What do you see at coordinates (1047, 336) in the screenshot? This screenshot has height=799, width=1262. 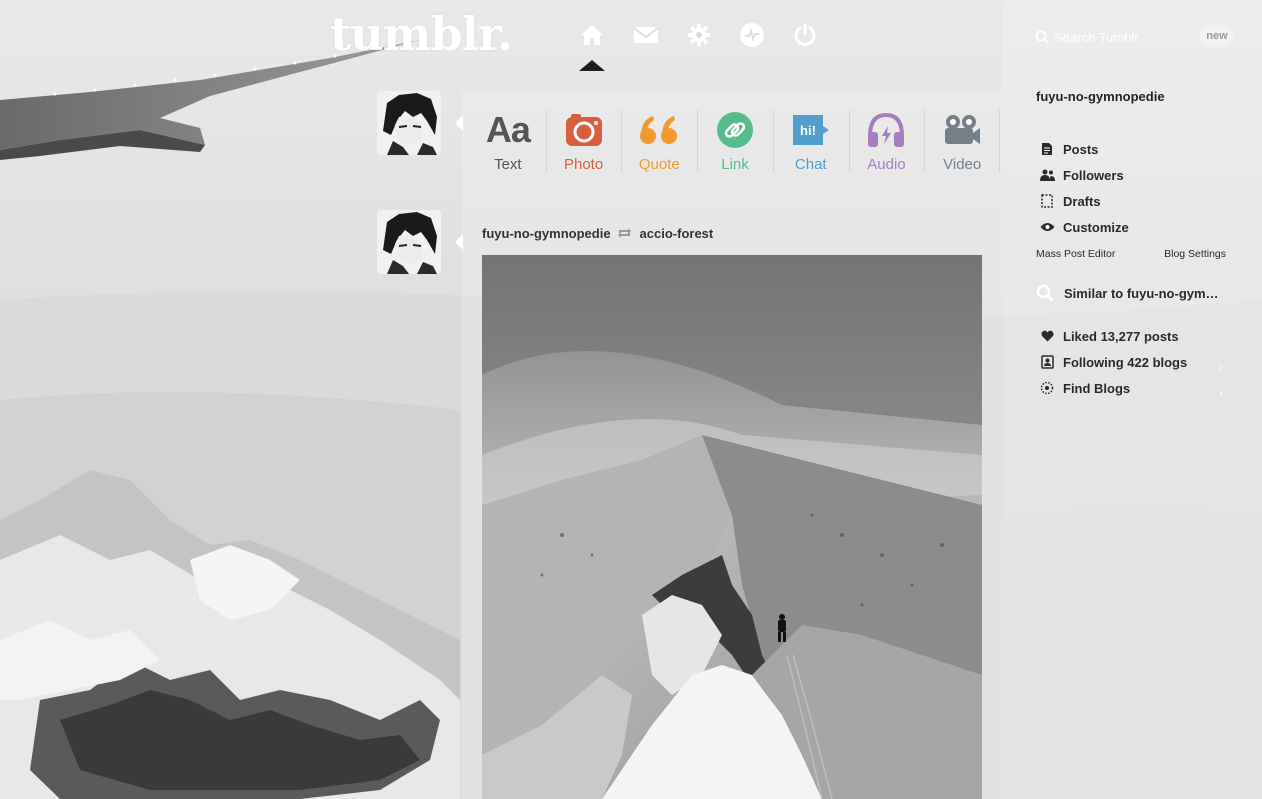 I see `heart-icon` at bounding box center [1047, 336].